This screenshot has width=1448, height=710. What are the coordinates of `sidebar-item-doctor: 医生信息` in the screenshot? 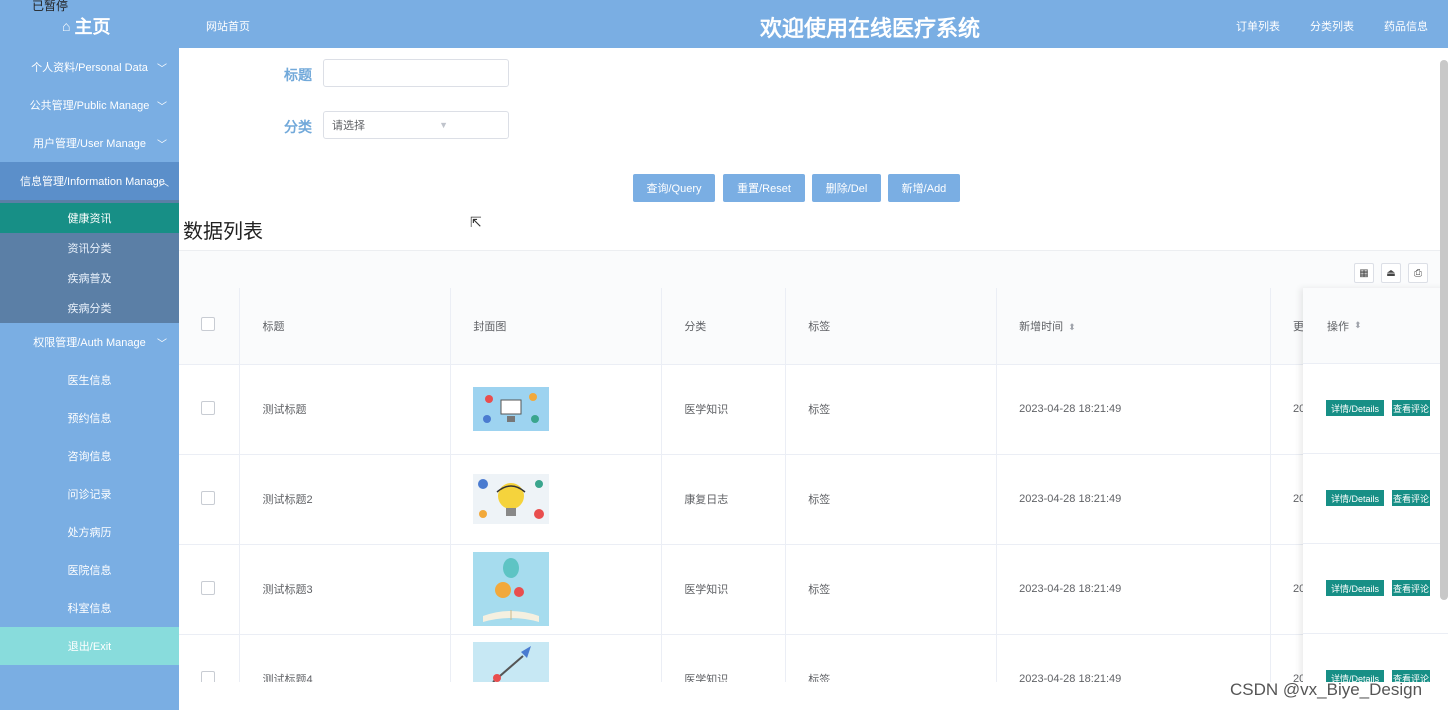 It's located at (89, 380).